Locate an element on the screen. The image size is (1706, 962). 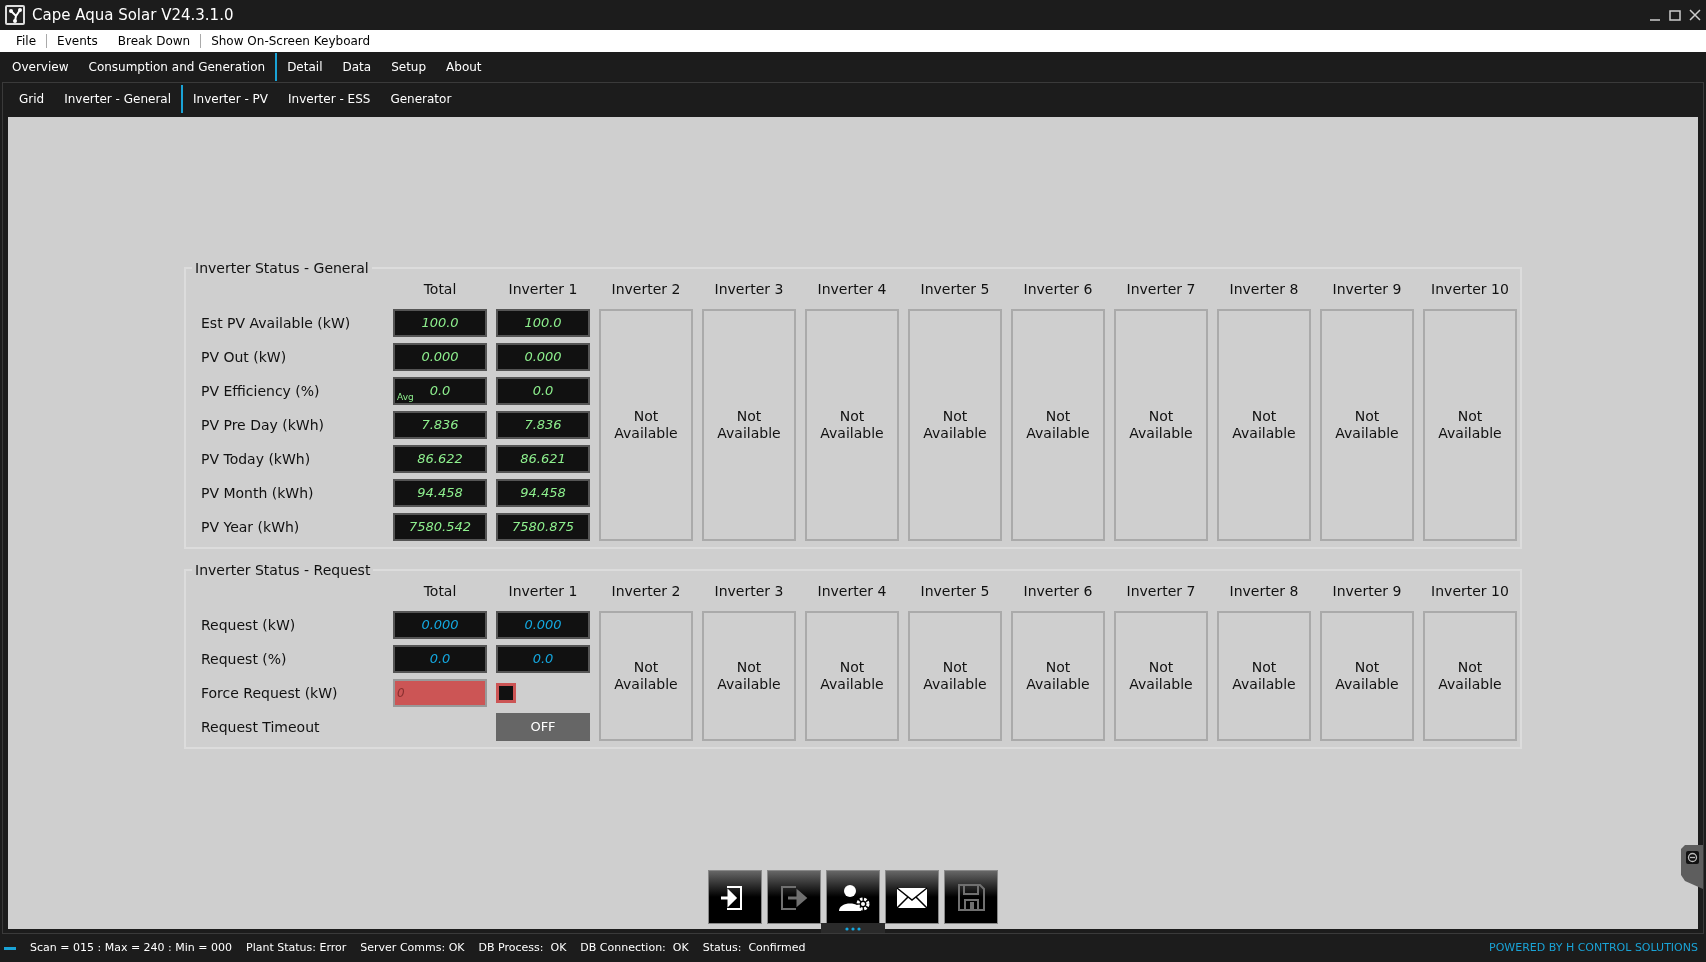
readout-value: 7580.542 is located at coordinates (440, 527).